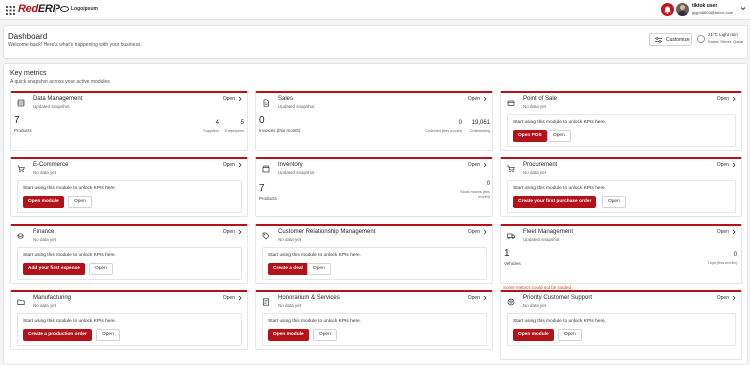 Image resolution: width=750 pixels, height=365 pixels. Describe the element at coordinates (57, 335) in the screenshot. I see `create-production-order-button: Create a production order` at that location.